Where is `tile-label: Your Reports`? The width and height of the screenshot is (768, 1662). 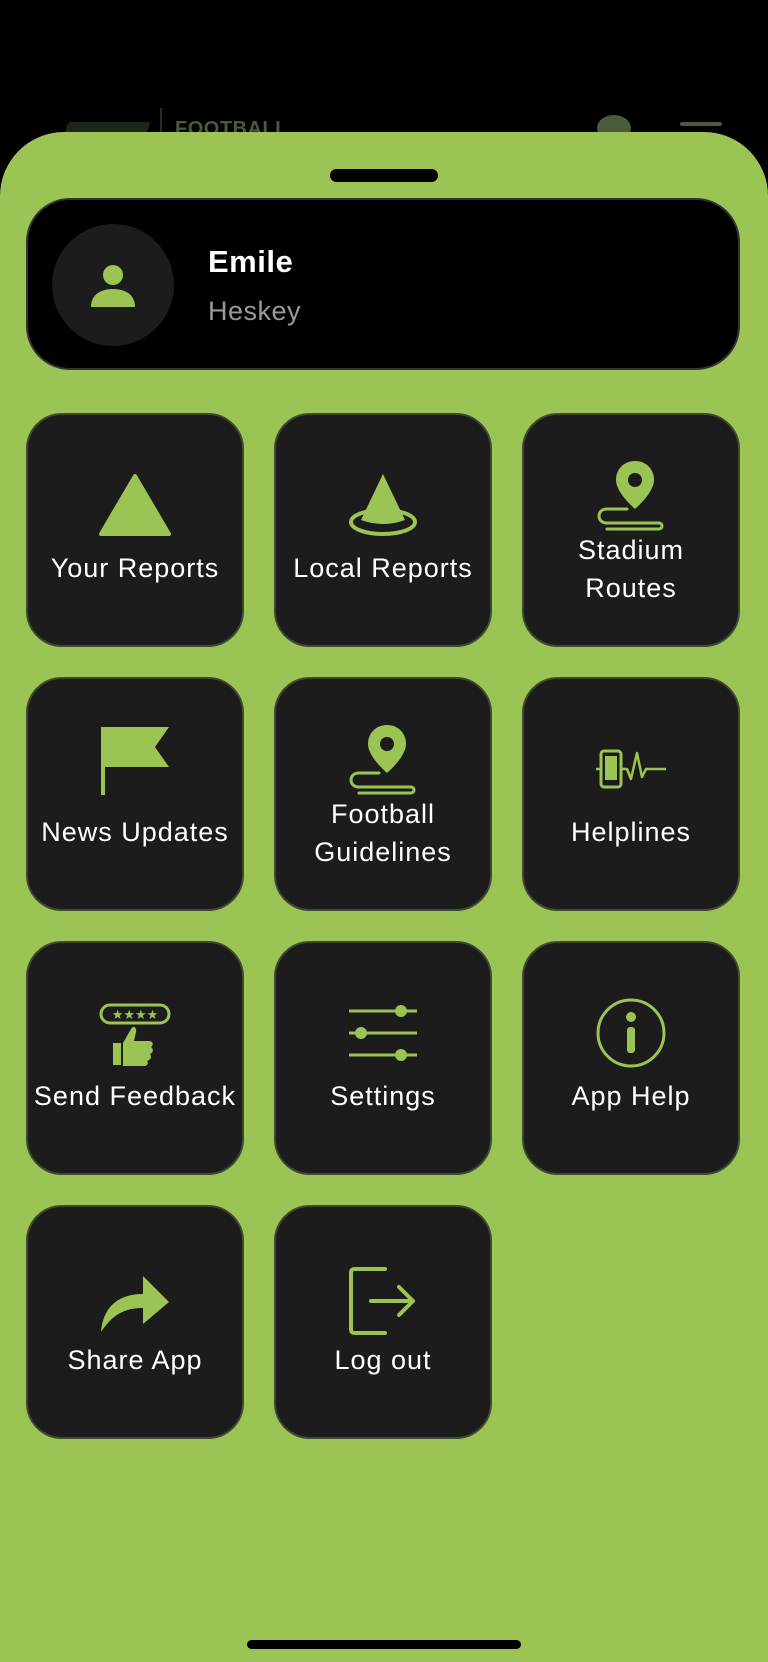
tile-label: Your Reports is located at coordinates (135, 568).